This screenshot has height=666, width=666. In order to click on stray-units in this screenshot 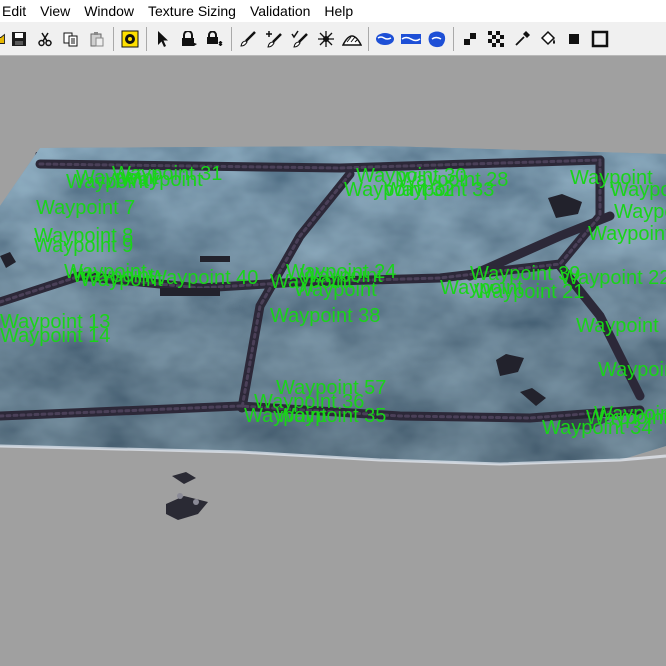, I will do `click(187, 496)`.